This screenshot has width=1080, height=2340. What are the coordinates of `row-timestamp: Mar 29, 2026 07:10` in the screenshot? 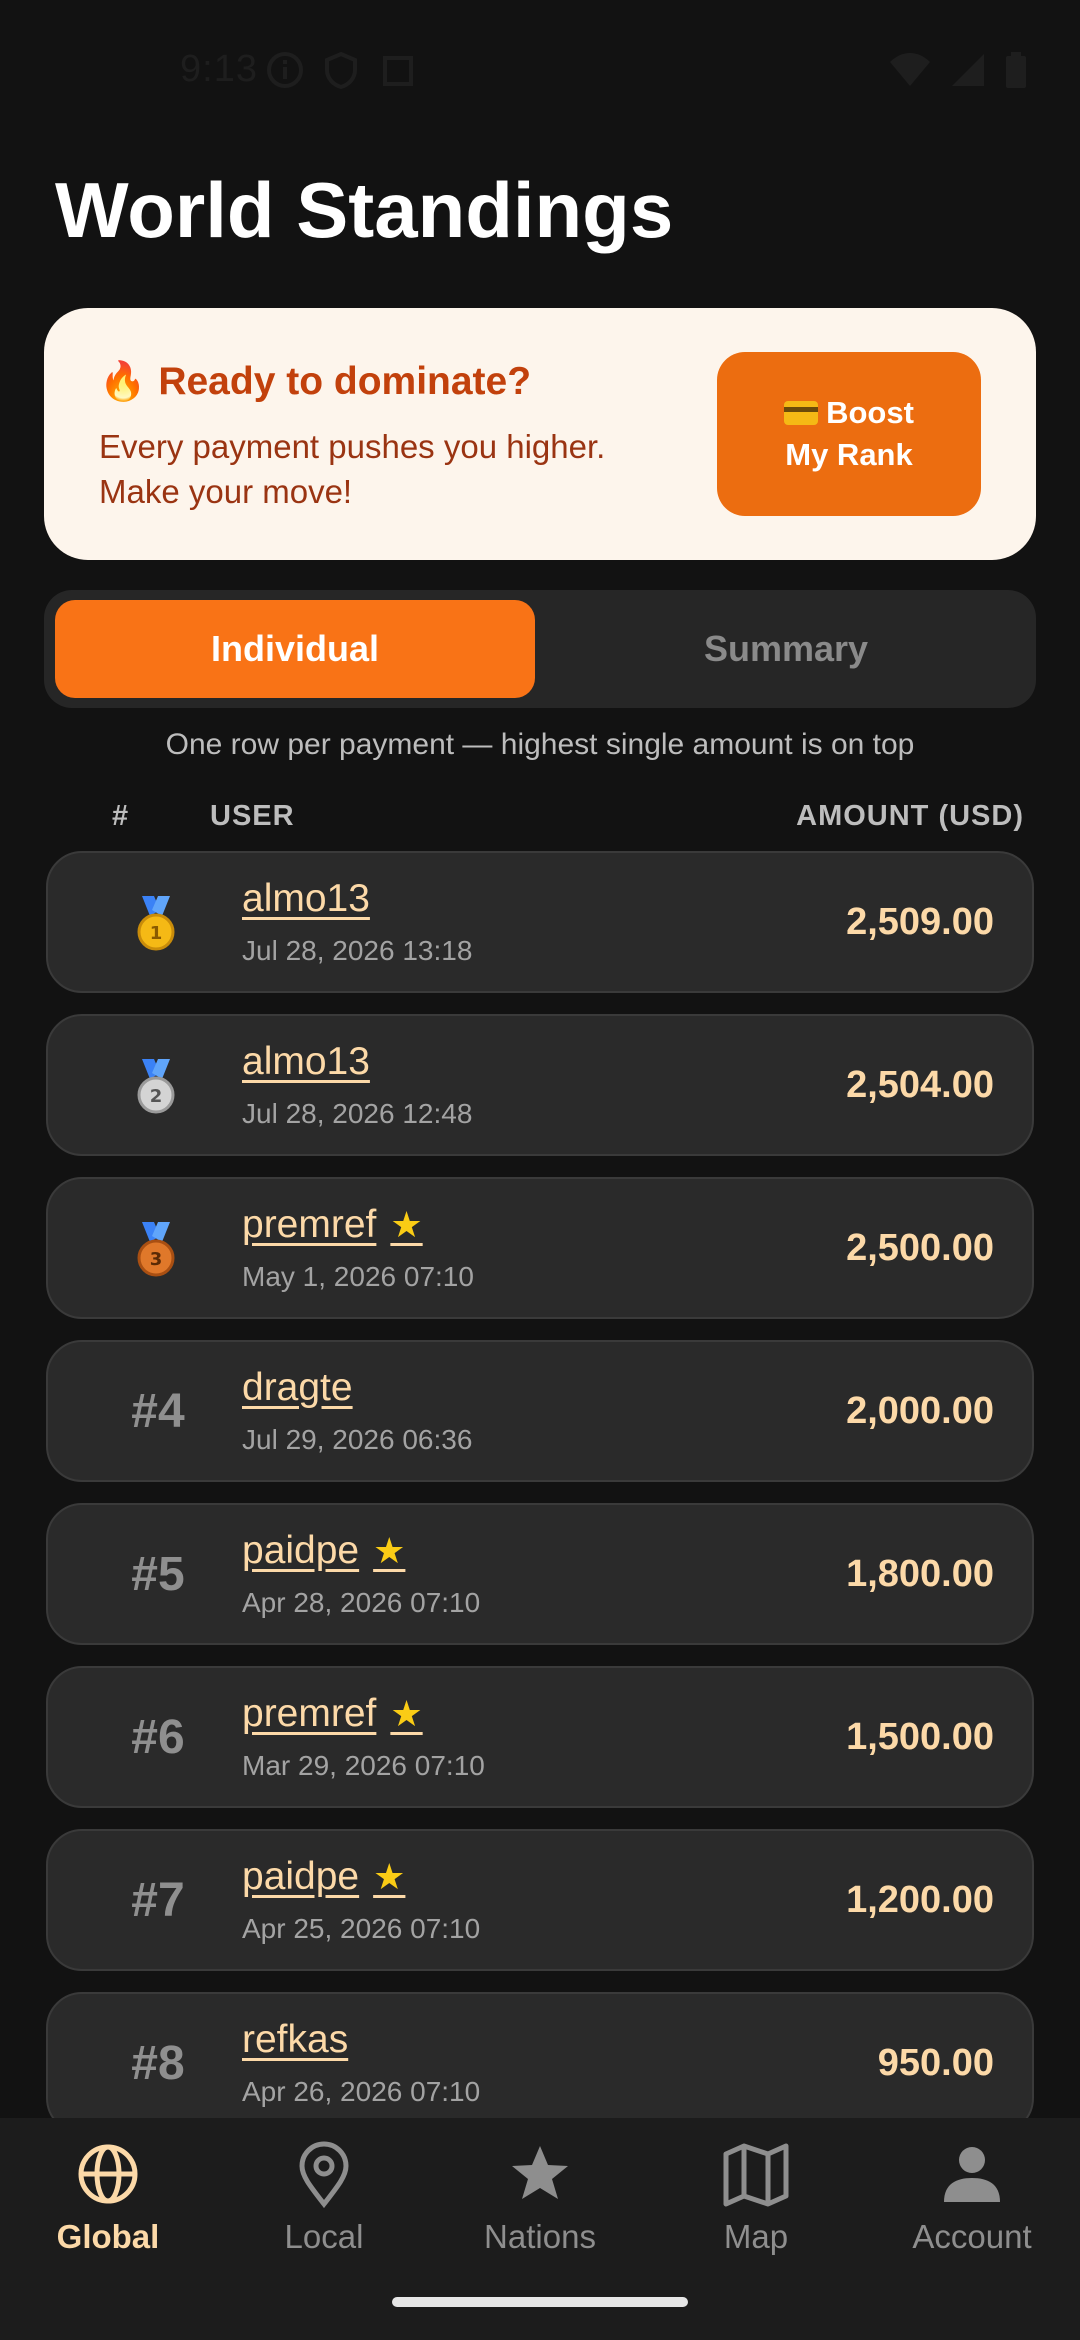 It's located at (363, 1765).